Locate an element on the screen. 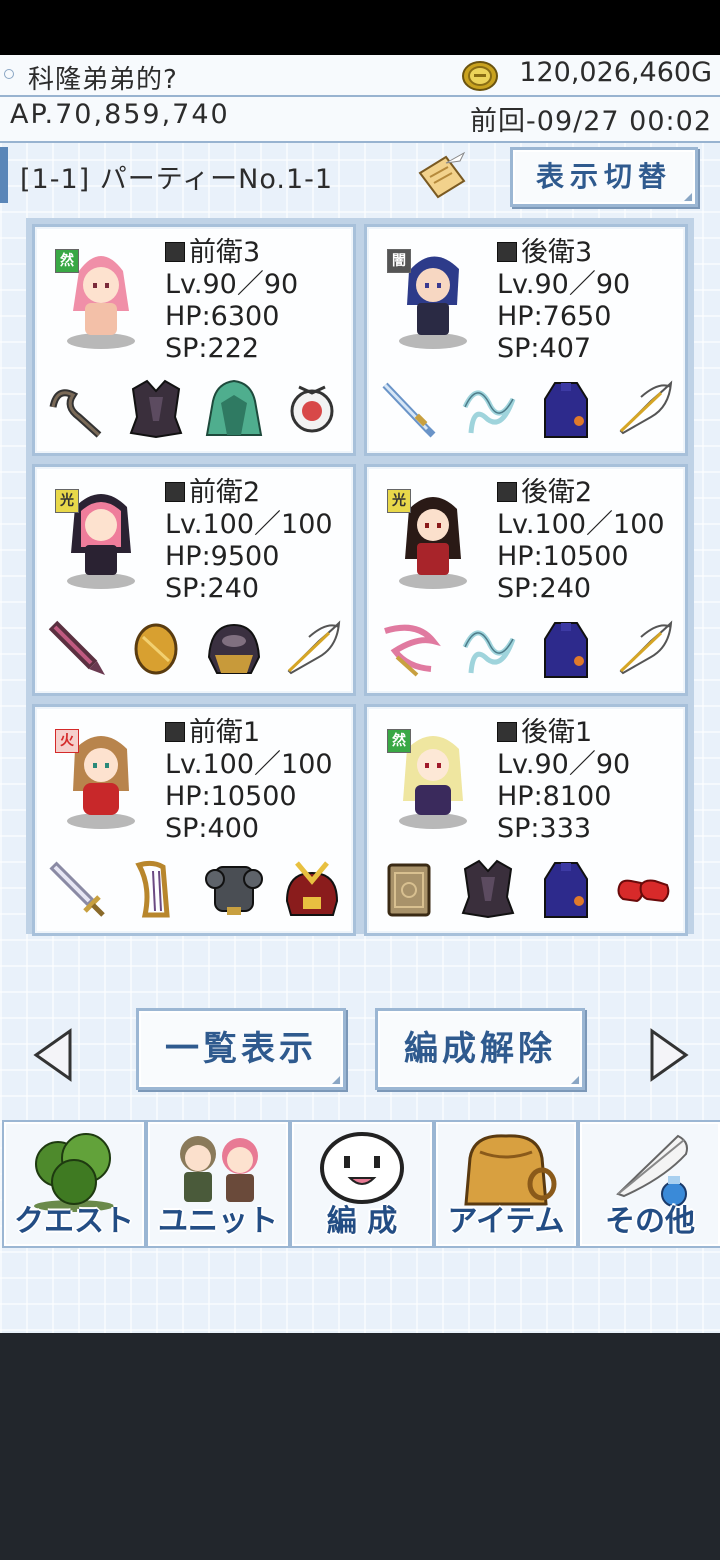 This screenshot has height=1560, width=720. unit-hp: HP:6300 is located at coordinates (222, 316).